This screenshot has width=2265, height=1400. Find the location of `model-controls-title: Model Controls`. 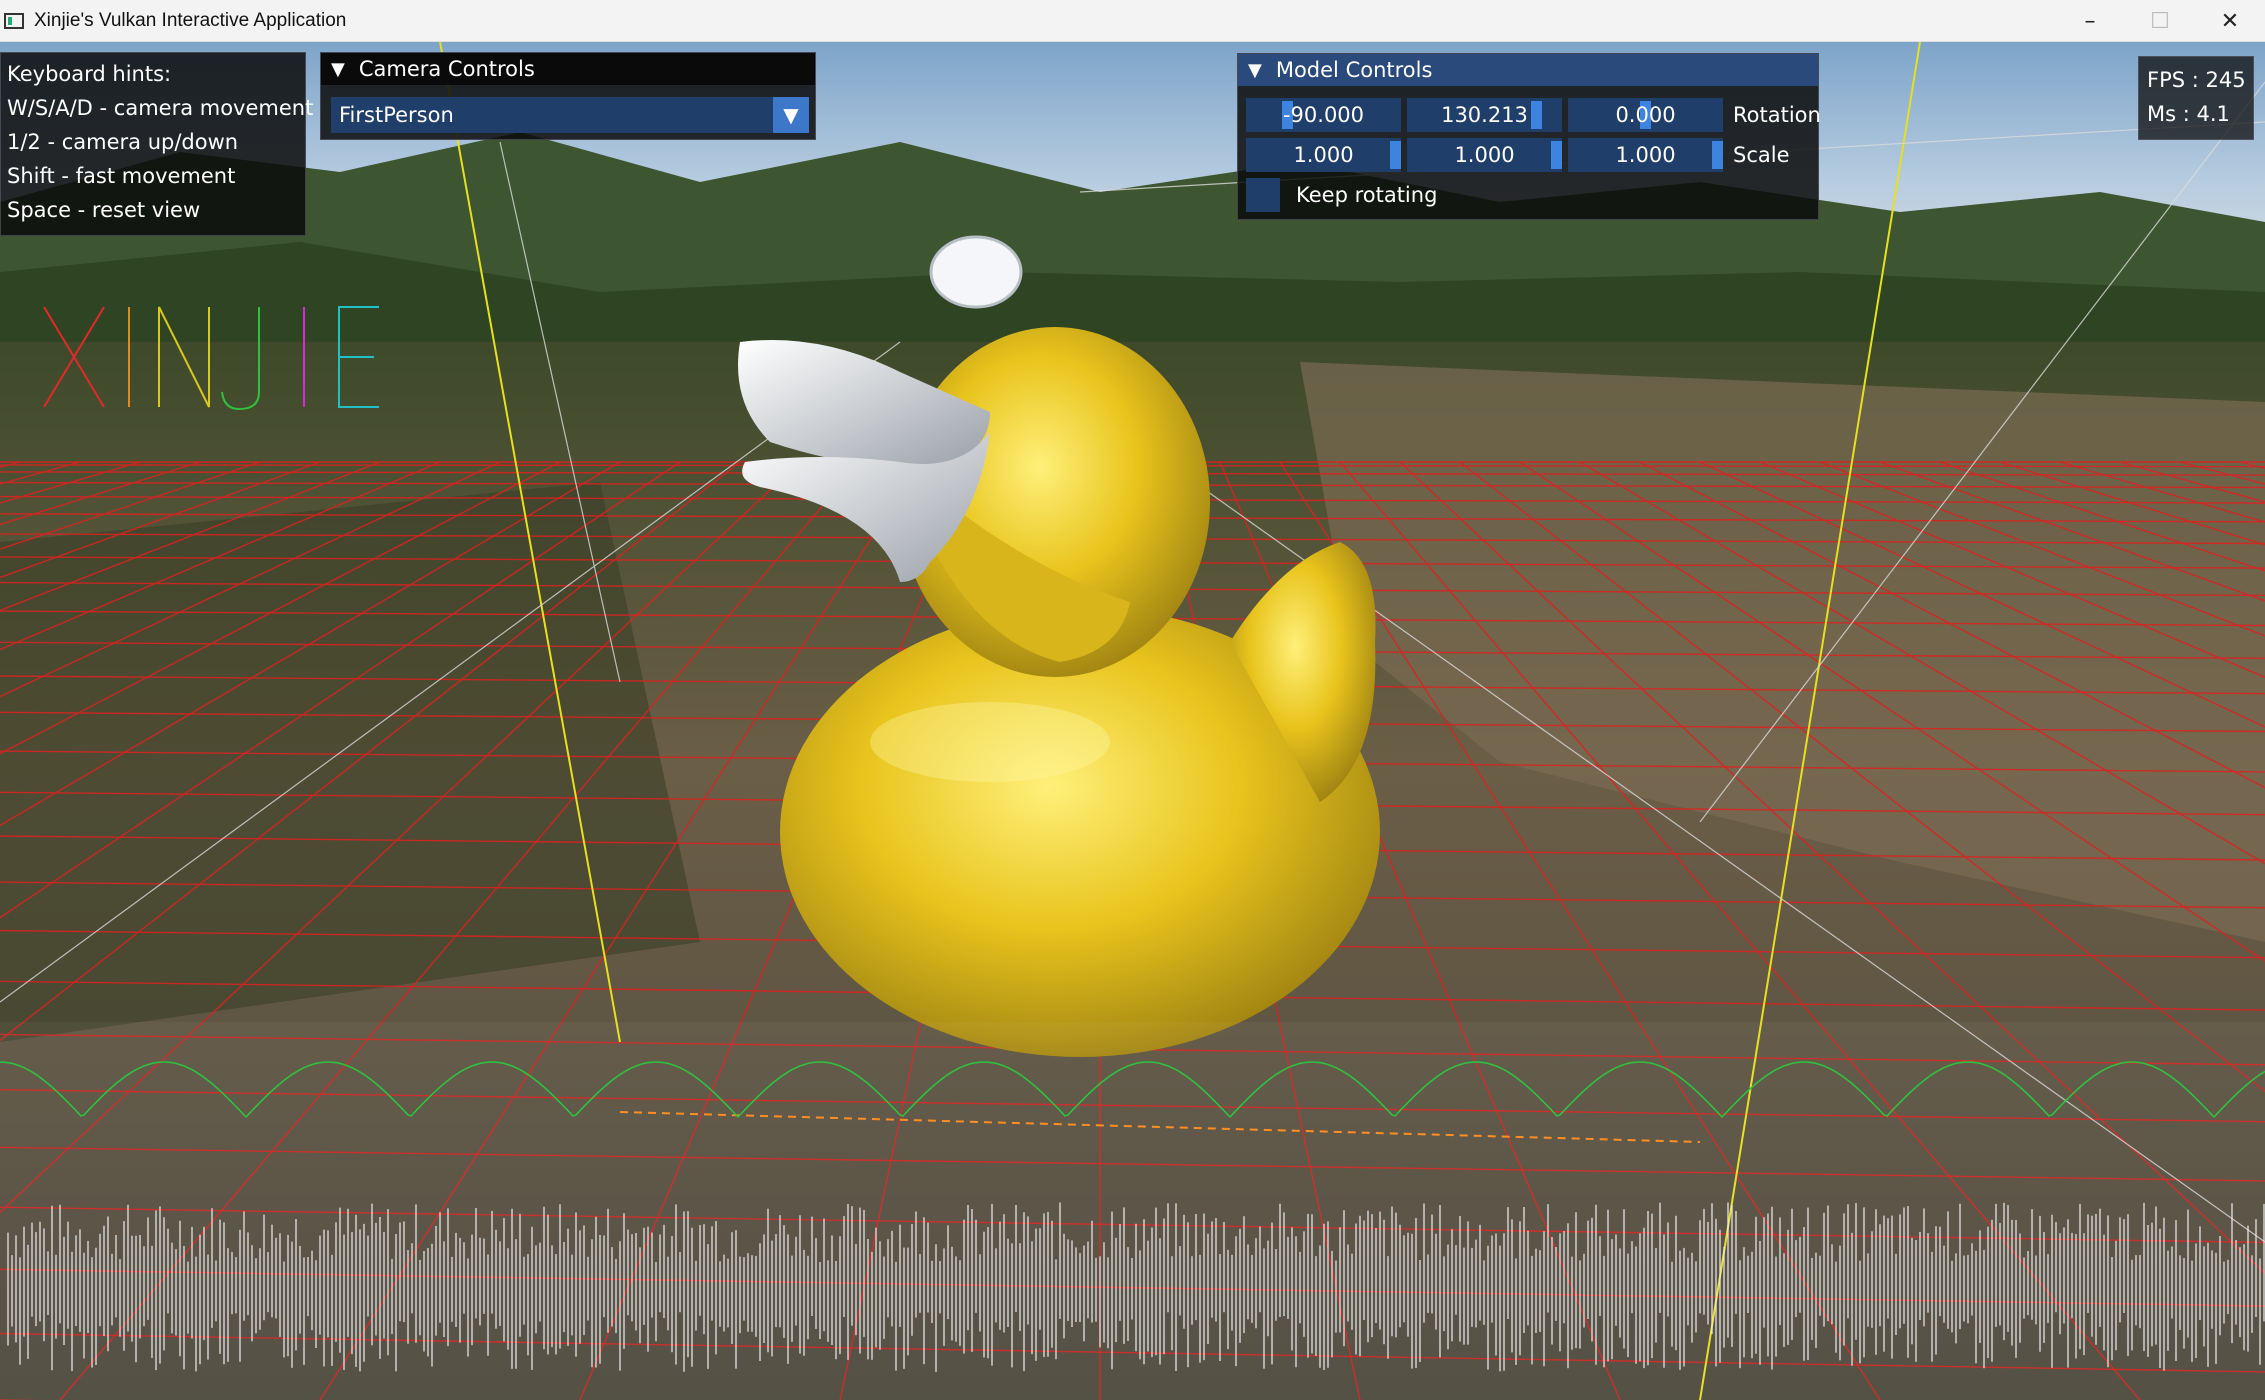

model-controls-title: Model Controls is located at coordinates (1354, 70).